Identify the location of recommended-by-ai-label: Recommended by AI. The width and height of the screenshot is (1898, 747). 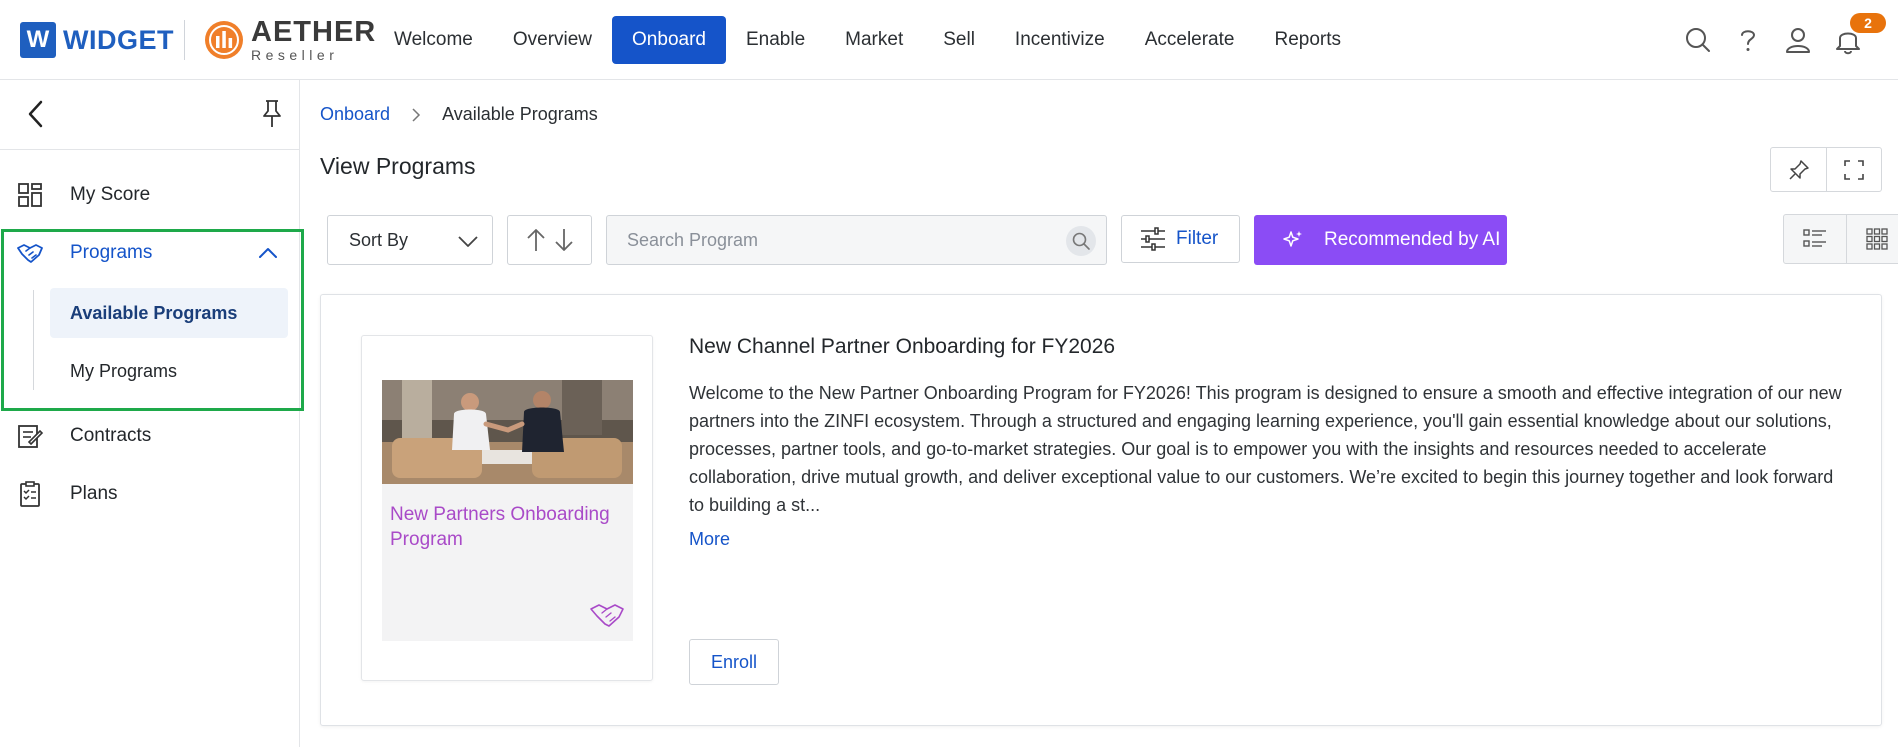
(1412, 239).